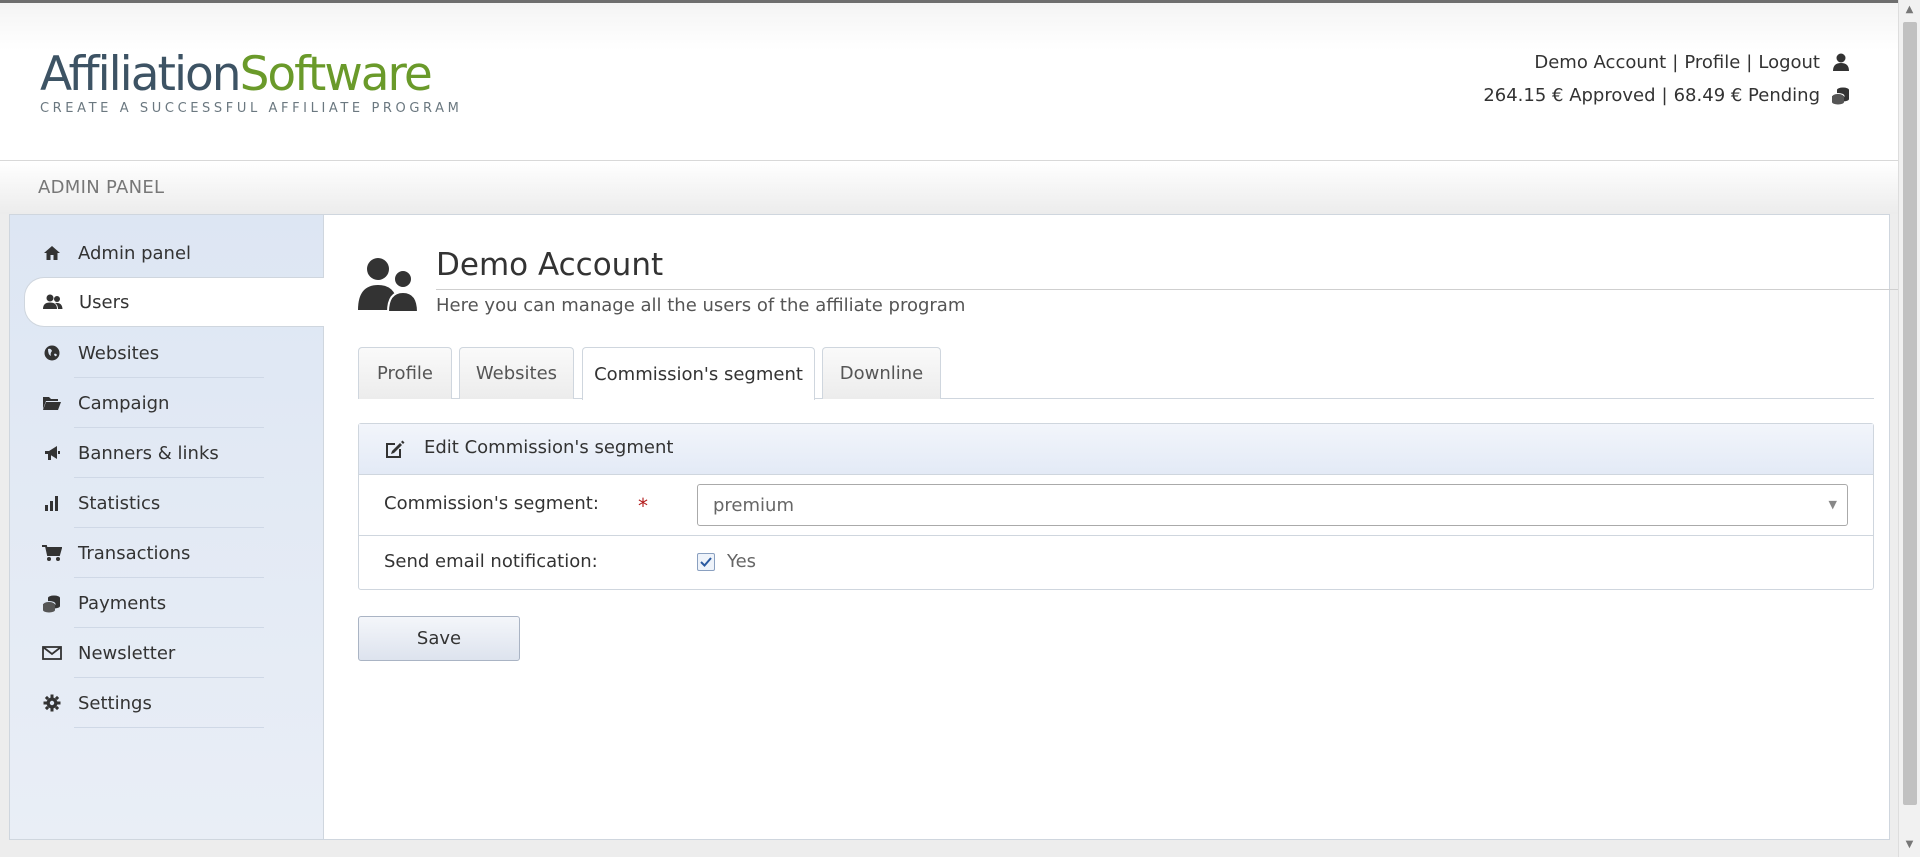 This screenshot has height=857, width=1920. Describe the element at coordinates (122, 603) in the screenshot. I see `sidebar-item-label: Payments` at that location.